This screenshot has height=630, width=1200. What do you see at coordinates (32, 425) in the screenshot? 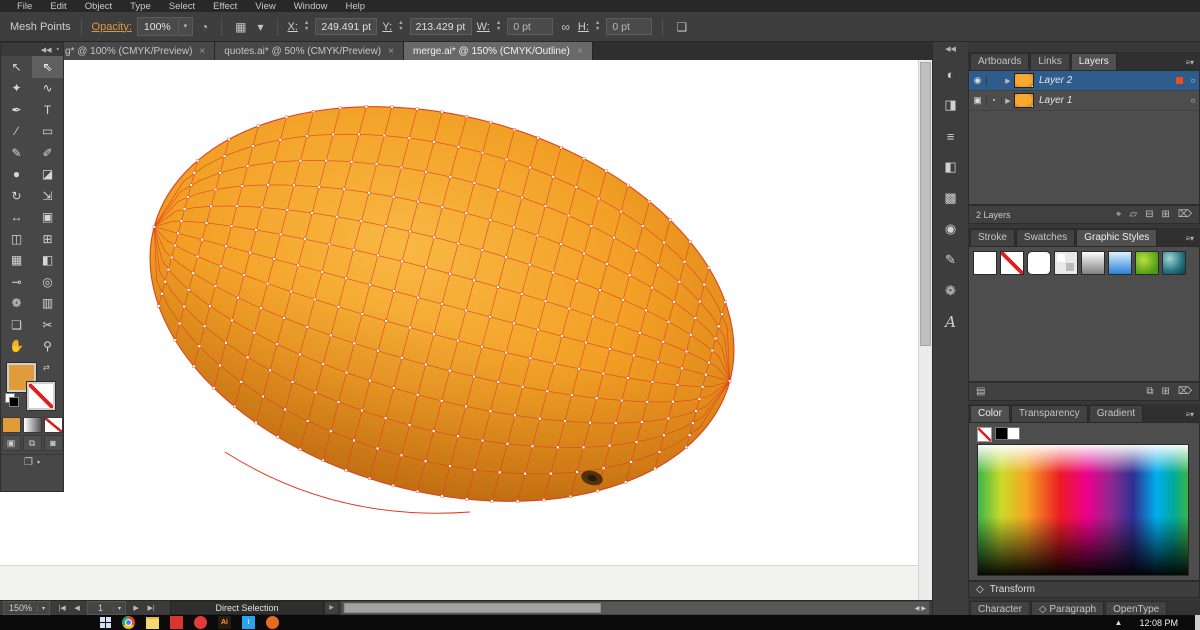
I see `gradient-mode-button` at bounding box center [32, 425].